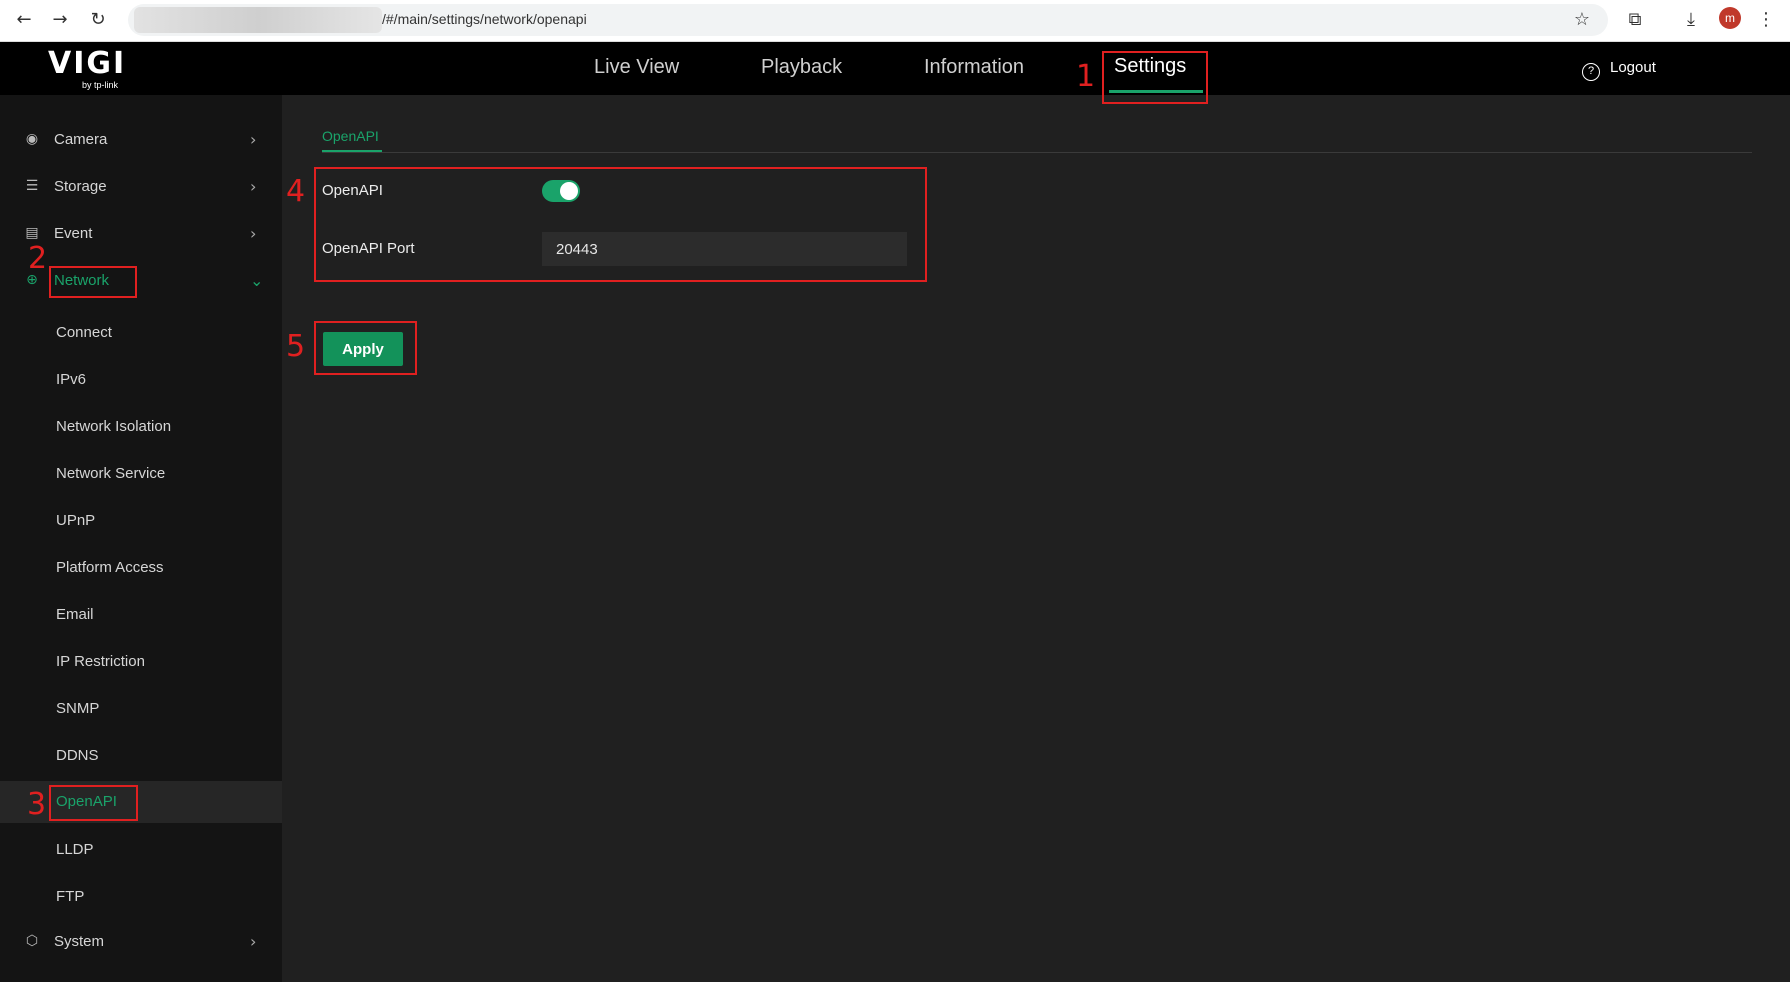  Describe the element at coordinates (32, 139) in the screenshot. I see `camera-icon: ◉` at that location.